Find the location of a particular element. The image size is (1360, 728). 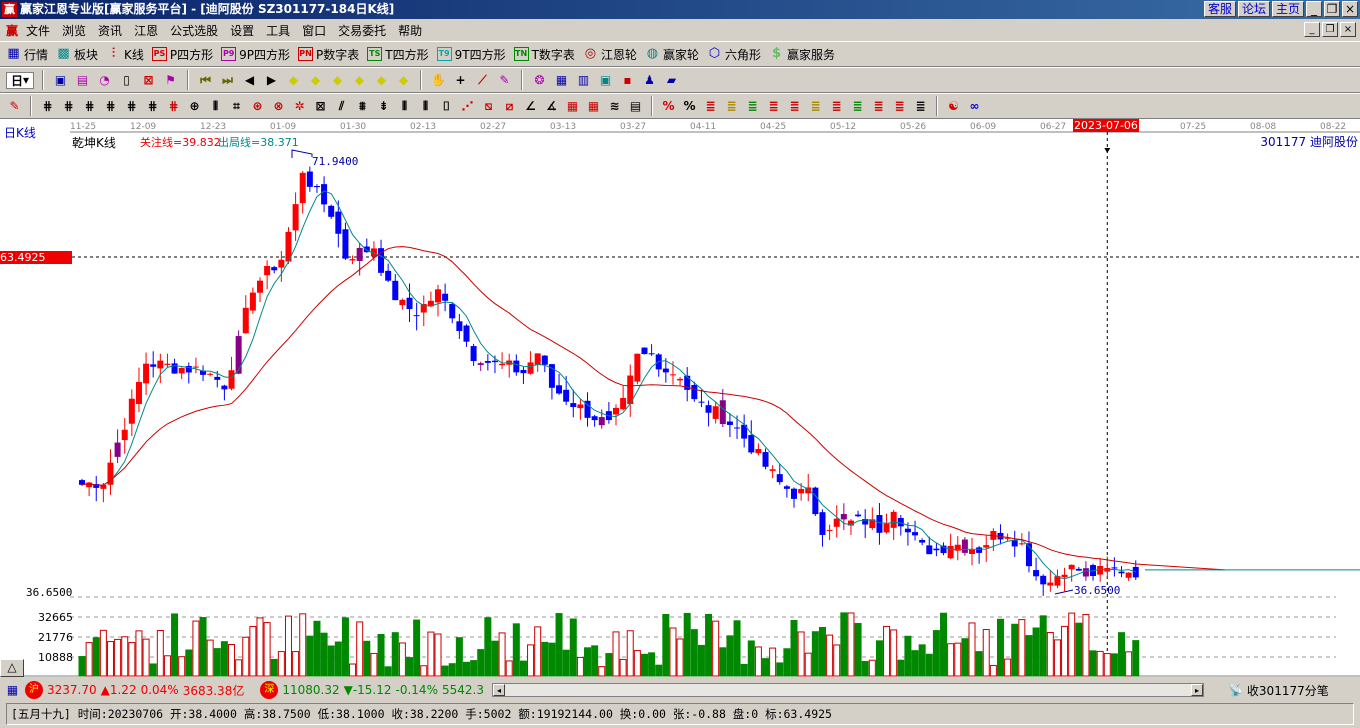

cross-icon: ⊠ is located at coordinates (148, 80).